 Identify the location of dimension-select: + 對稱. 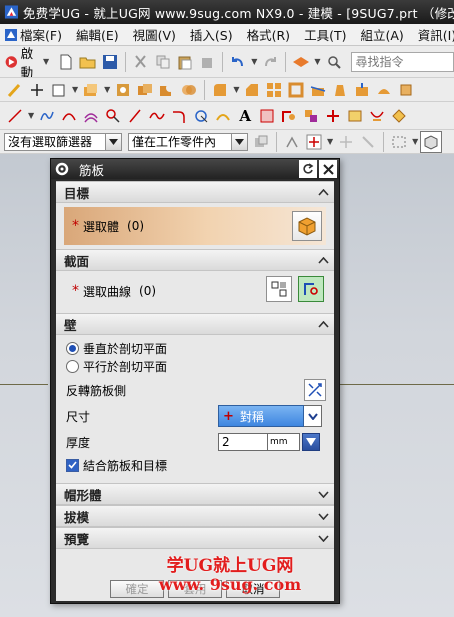
(270, 416).